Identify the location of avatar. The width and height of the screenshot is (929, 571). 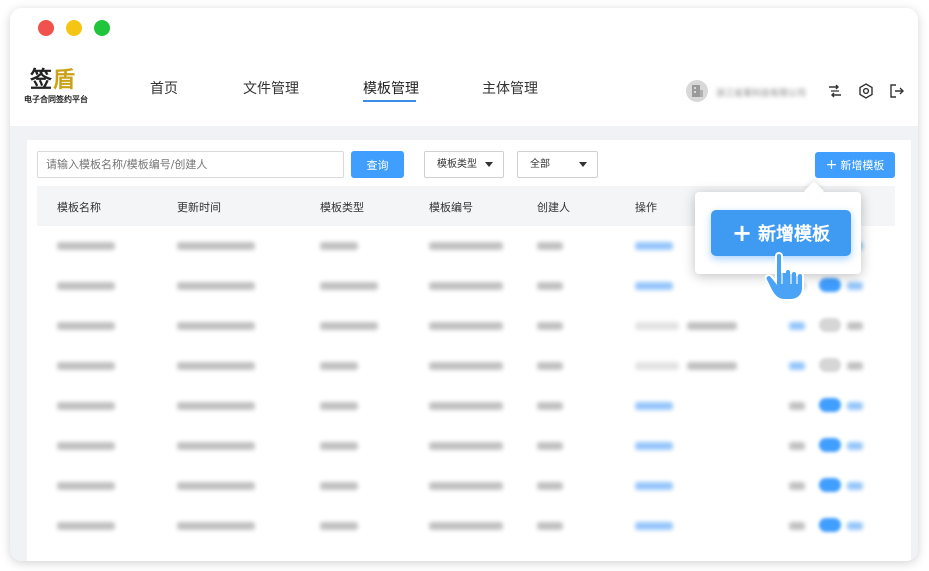
(697, 91).